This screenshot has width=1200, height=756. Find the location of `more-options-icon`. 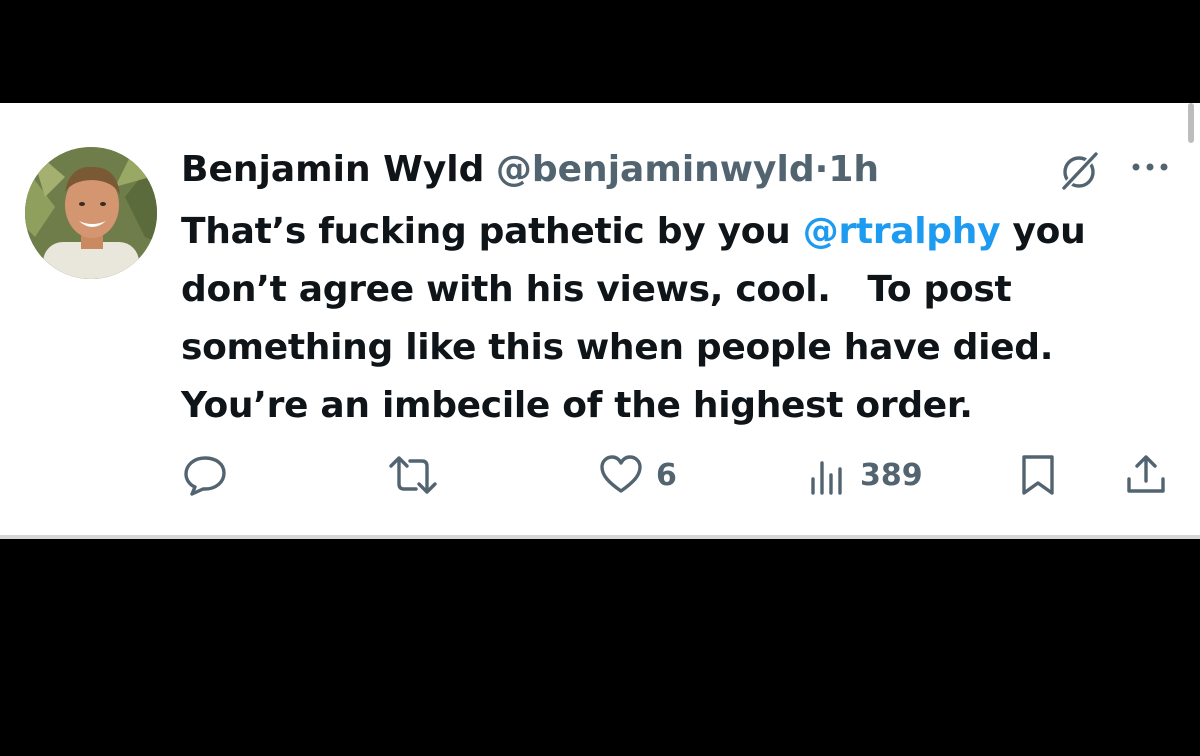

more-options-icon is located at coordinates (1150, 167).